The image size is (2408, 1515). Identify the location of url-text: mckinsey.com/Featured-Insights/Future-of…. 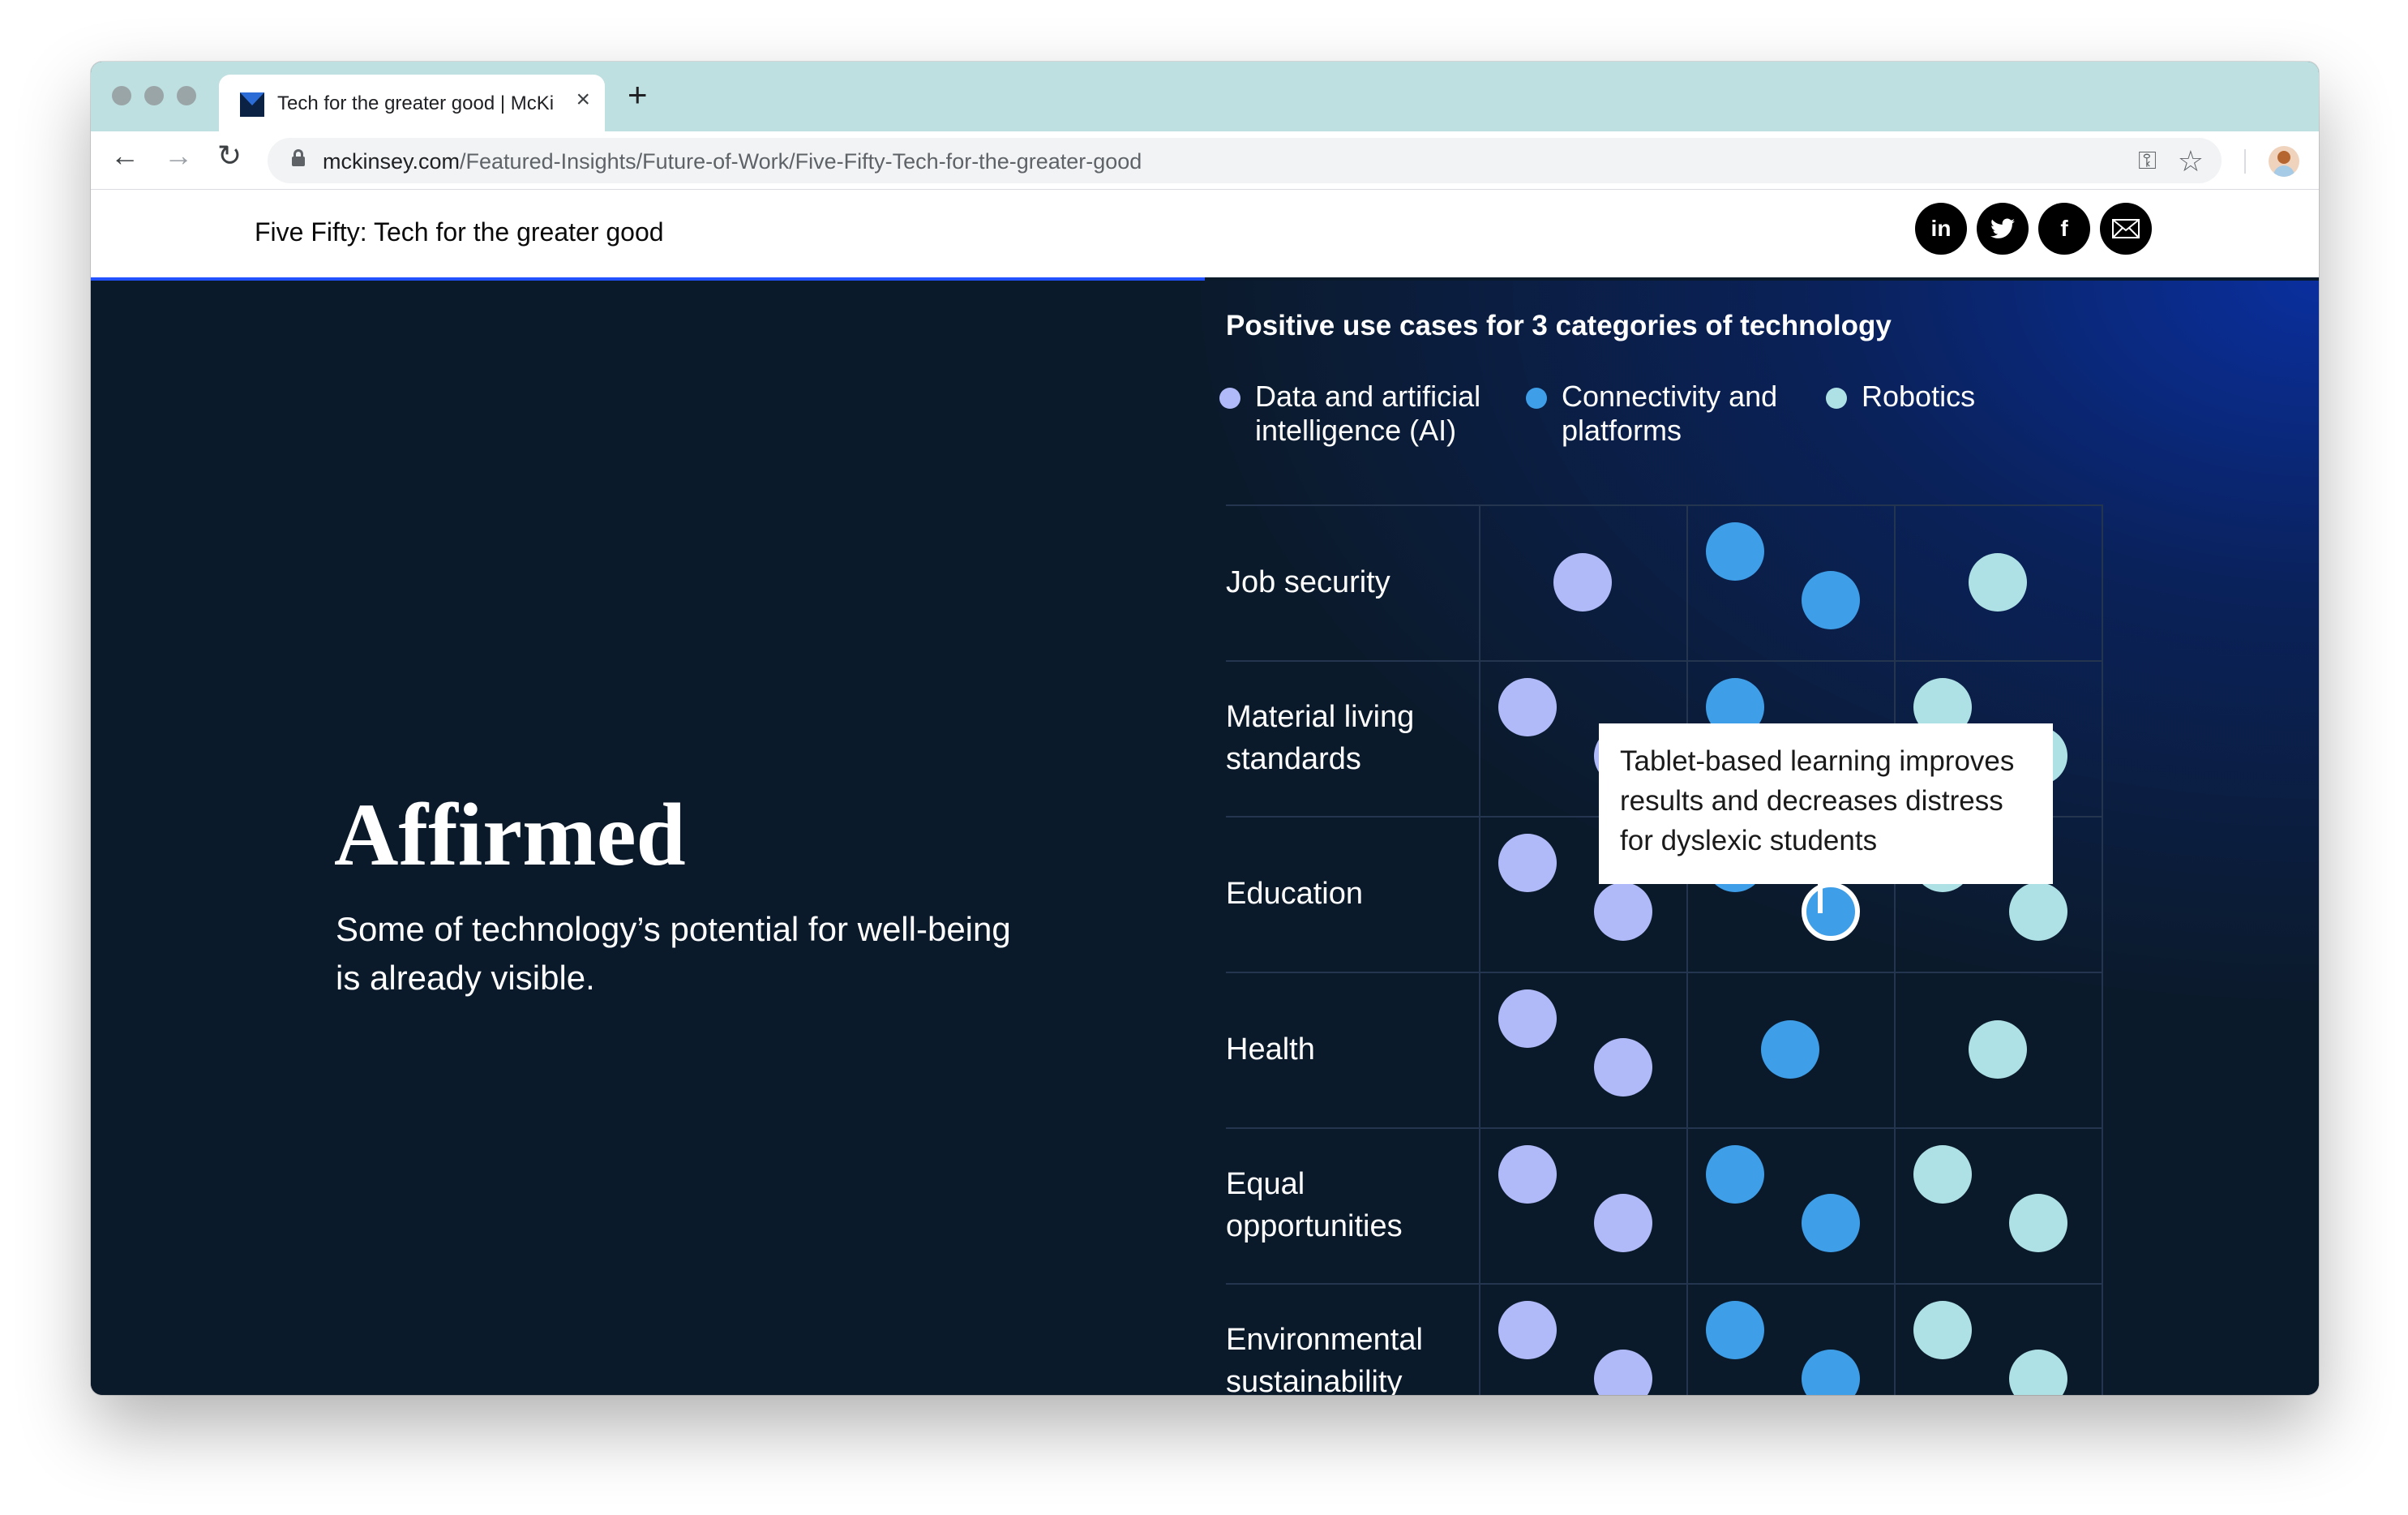
(733, 161).